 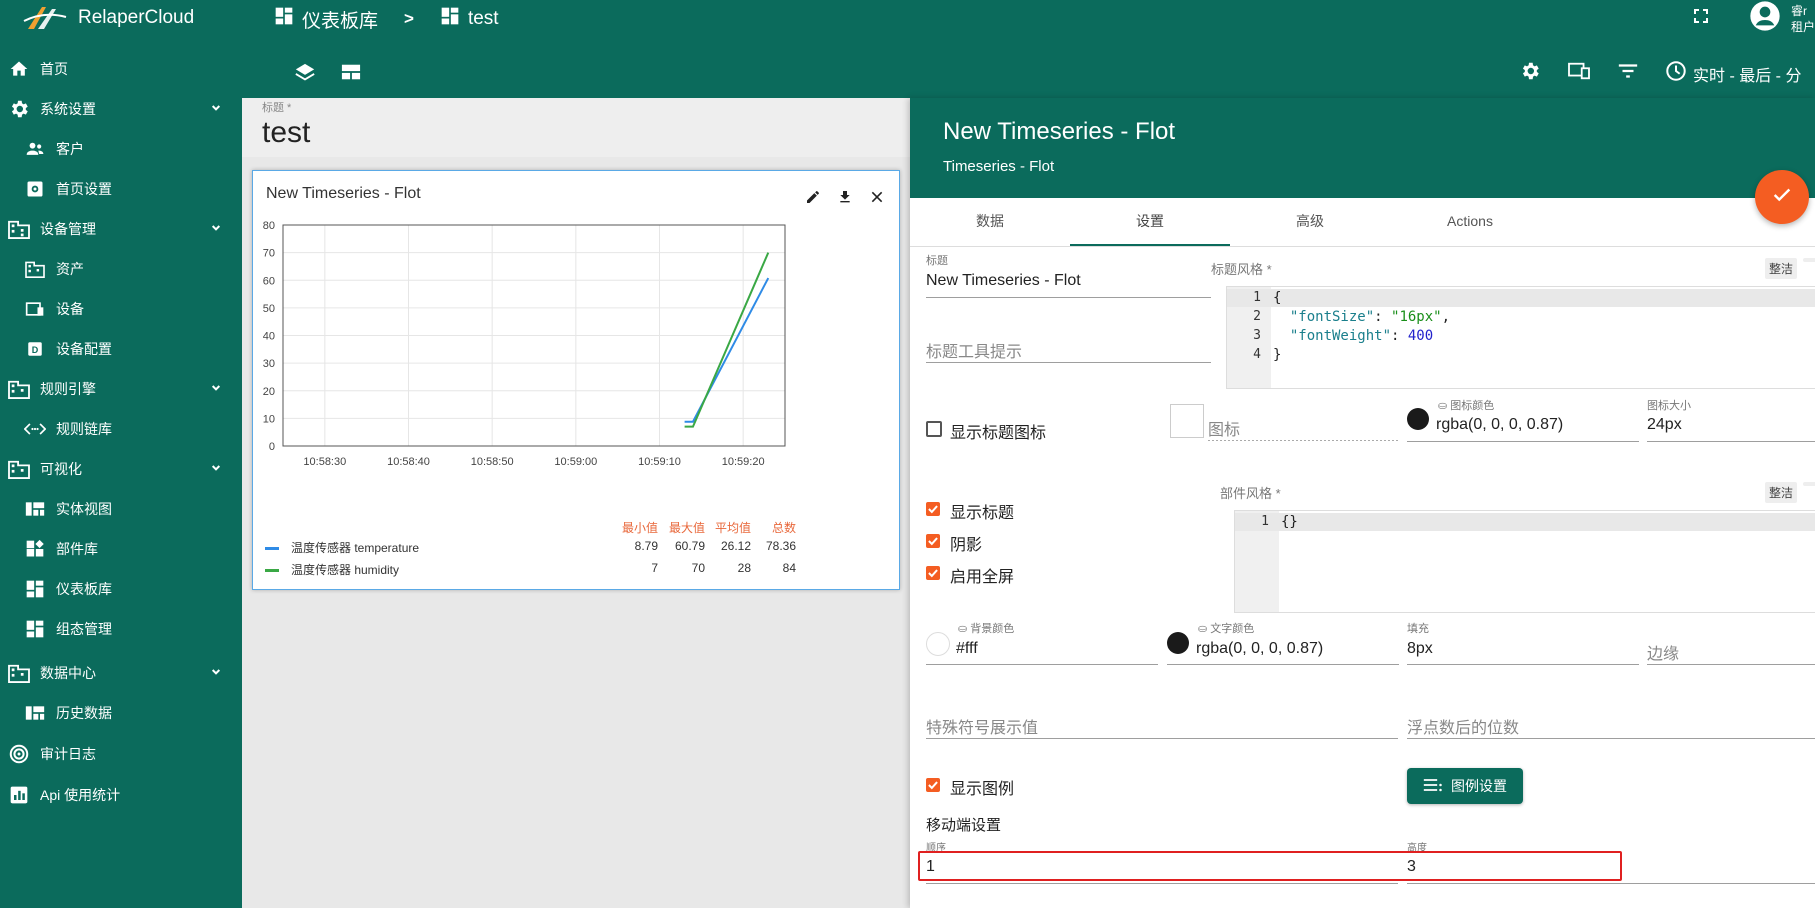 I want to click on layers-icon, so click(x=305, y=75).